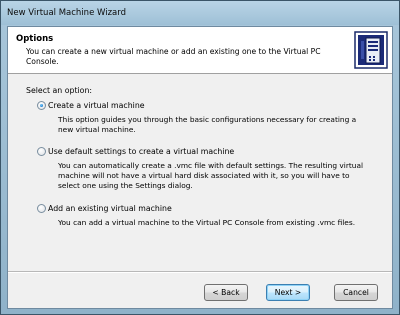  What do you see at coordinates (35, 39) in the screenshot?
I see `header-title: Options` at bounding box center [35, 39].